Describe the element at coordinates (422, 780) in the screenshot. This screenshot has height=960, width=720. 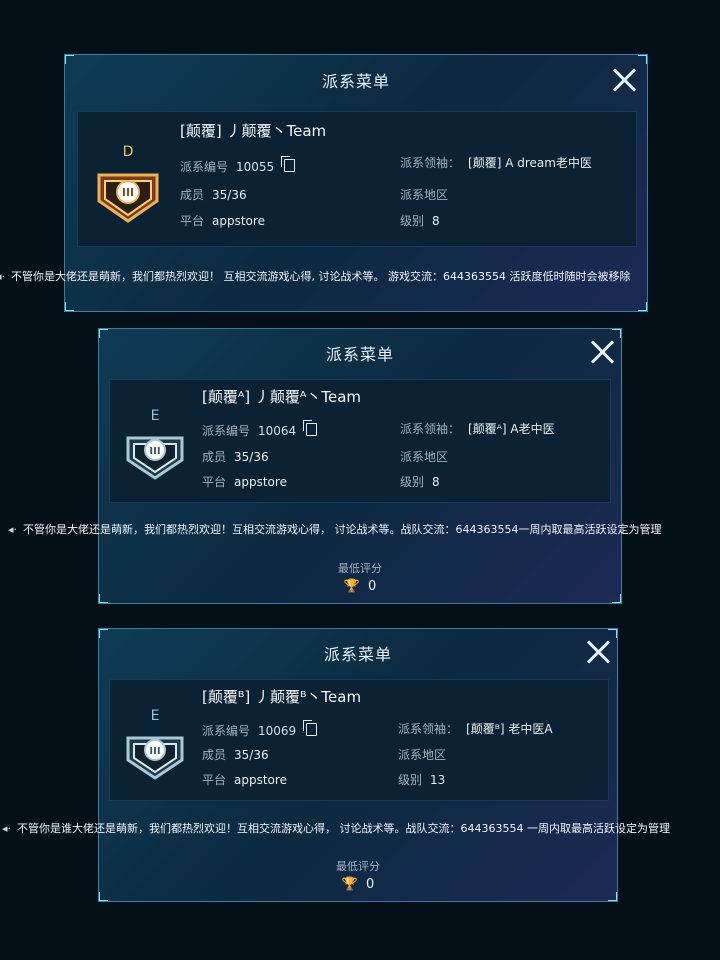
I see `level-row: 级别 13` at that location.